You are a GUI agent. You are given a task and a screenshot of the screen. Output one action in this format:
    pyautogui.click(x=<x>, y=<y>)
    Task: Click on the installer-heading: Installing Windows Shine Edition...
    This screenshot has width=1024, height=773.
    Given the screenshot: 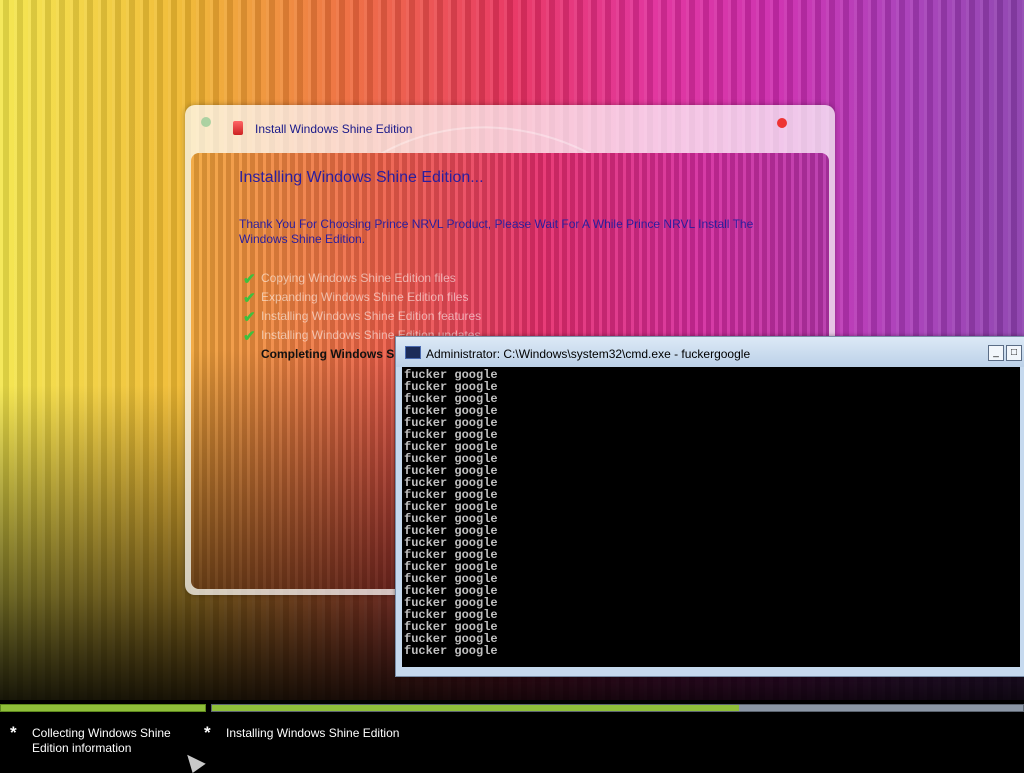 What is the action you would take?
    pyautogui.click(x=361, y=177)
    